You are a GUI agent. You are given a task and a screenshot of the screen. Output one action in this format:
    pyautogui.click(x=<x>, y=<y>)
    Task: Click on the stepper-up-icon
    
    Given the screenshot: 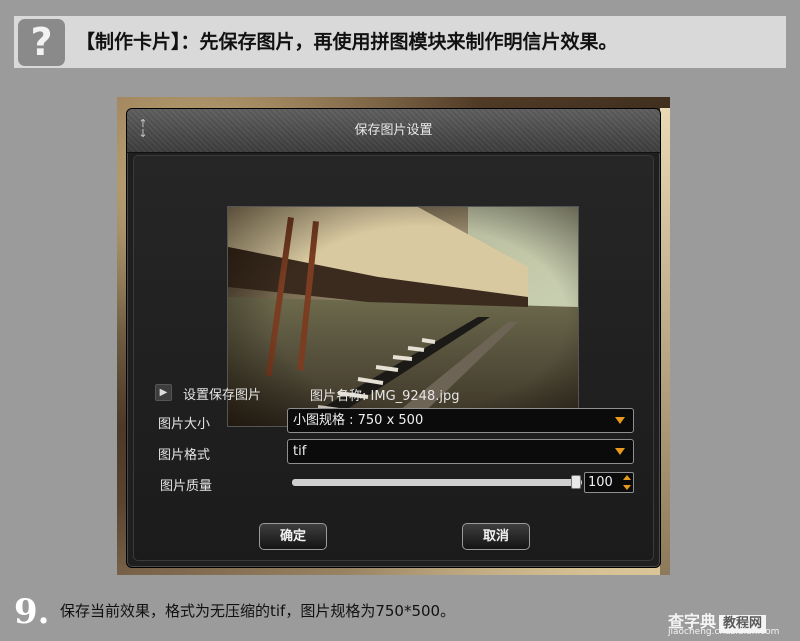 What is the action you would take?
    pyautogui.click(x=627, y=477)
    